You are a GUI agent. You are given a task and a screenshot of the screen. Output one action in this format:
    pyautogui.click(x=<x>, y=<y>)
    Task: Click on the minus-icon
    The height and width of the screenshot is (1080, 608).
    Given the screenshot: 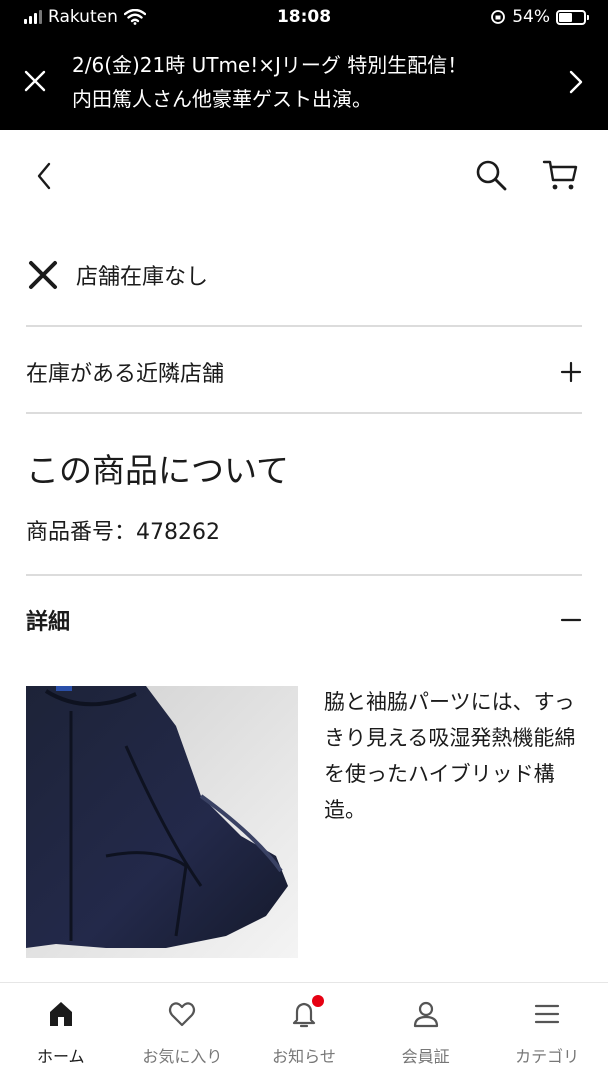 What is the action you would take?
    pyautogui.click(x=571, y=620)
    